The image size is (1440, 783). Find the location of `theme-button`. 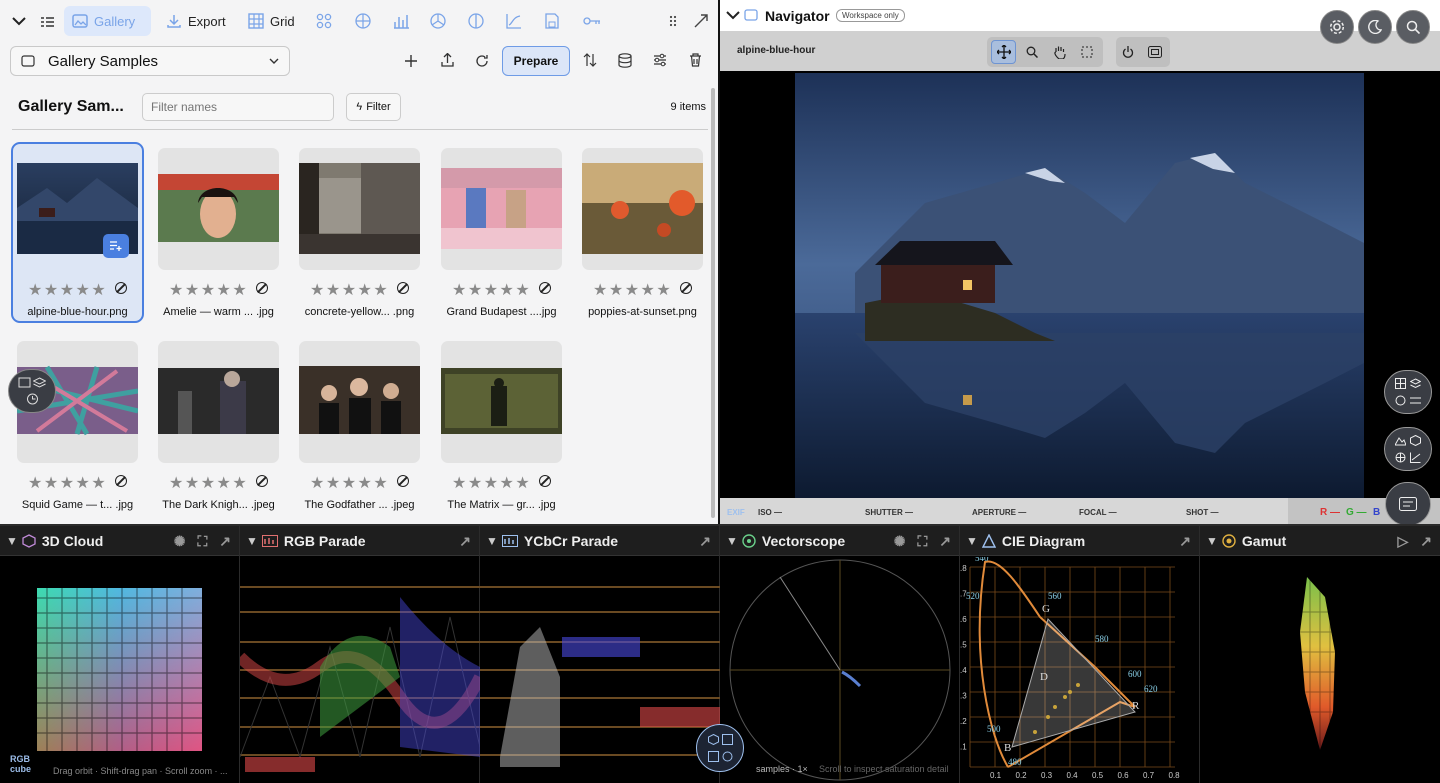

theme-button is located at coordinates (1375, 27).